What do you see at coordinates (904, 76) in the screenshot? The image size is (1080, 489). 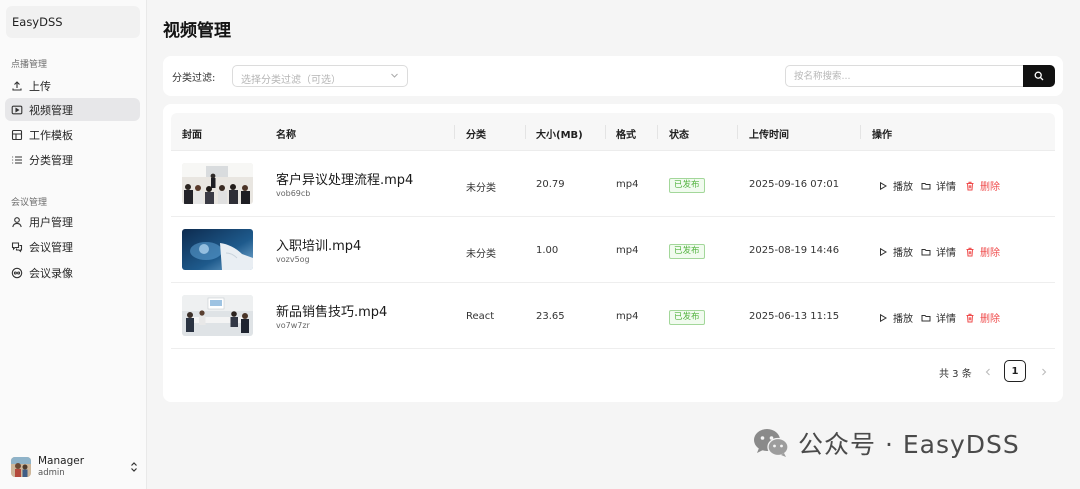 I see `search-input` at bounding box center [904, 76].